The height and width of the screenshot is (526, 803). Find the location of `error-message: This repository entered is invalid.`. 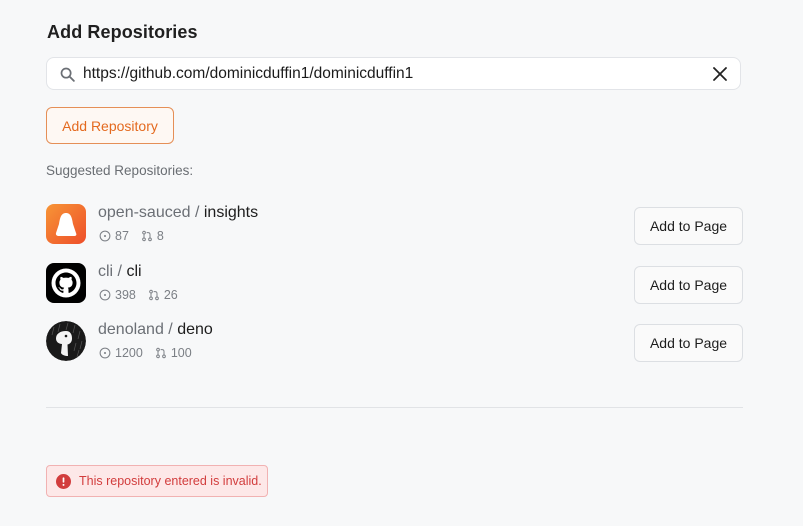

error-message: This repository entered is invalid. is located at coordinates (170, 481).